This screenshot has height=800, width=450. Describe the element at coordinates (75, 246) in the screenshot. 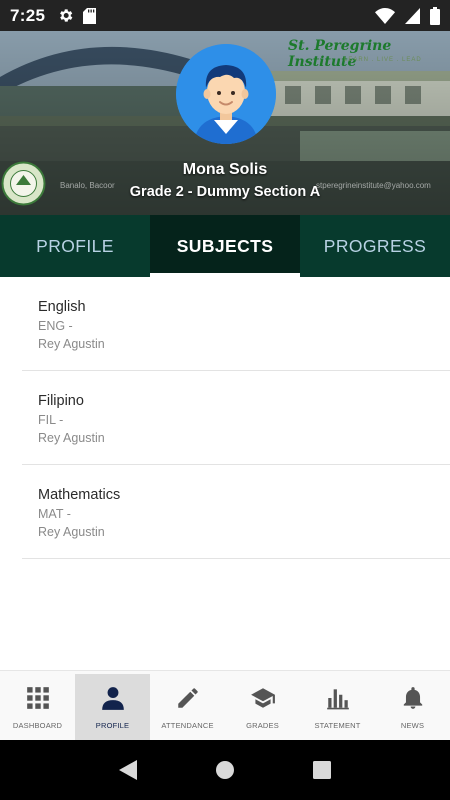

I see `tab-profile: PROFILE` at that location.